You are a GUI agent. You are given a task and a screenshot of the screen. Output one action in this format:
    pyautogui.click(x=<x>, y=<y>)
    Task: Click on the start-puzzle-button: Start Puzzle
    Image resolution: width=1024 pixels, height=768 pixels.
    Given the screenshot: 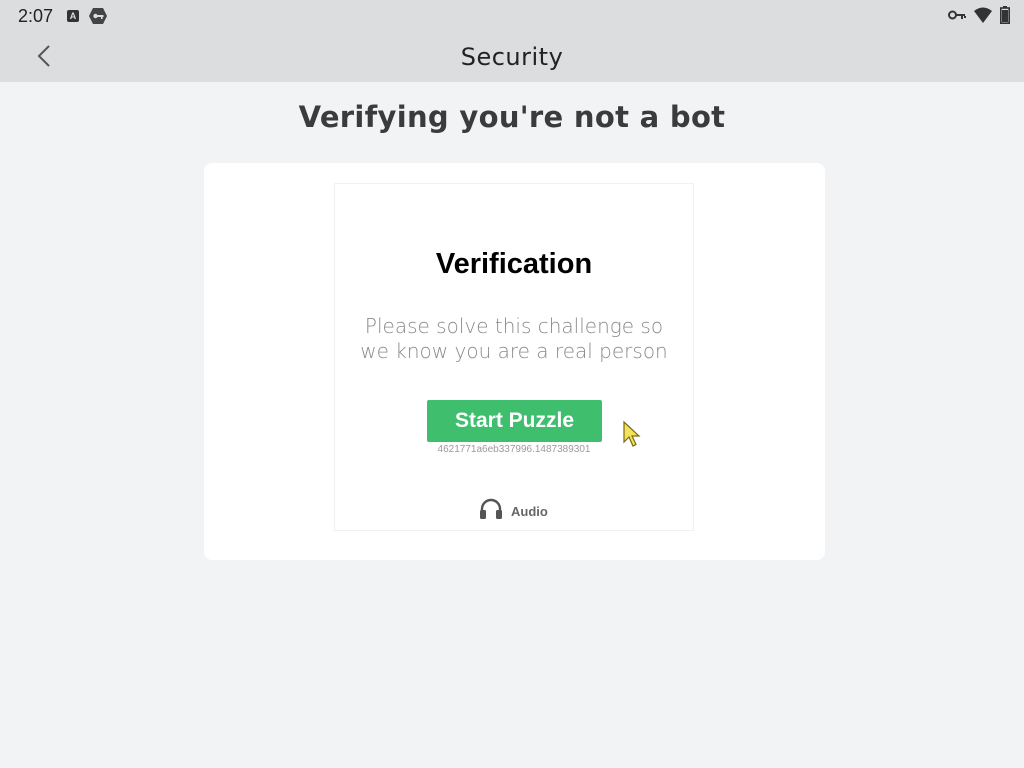 What is the action you would take?
    pyautogui.click(x=514, y=421)
    